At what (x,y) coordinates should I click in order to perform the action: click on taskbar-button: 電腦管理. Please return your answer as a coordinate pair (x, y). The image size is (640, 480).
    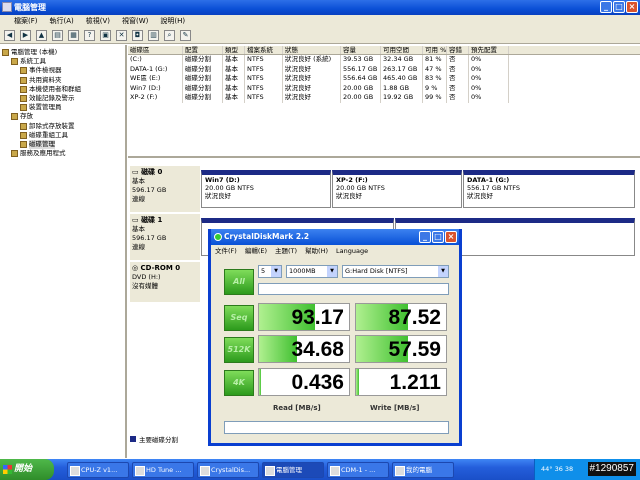
    Looking at the image, I should click on (293, 469).